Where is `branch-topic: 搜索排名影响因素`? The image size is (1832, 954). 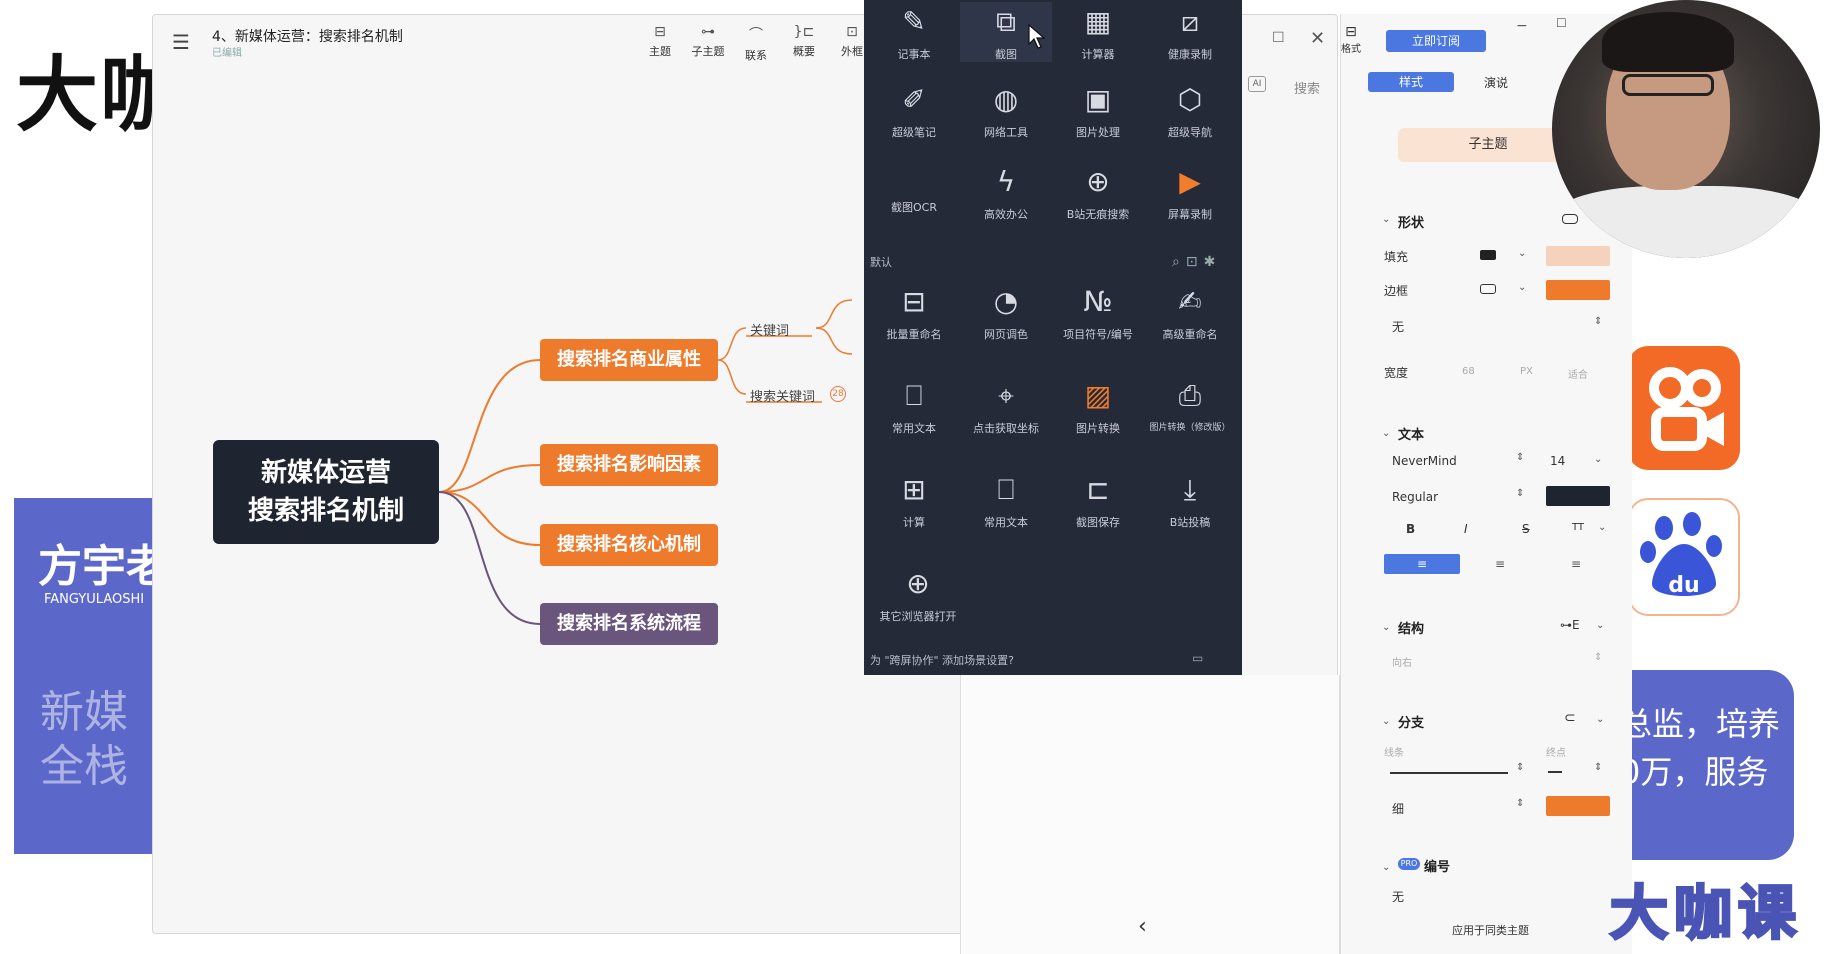 branch-topic: 搜索排名影响因素 is located at coordinates (629, 465).